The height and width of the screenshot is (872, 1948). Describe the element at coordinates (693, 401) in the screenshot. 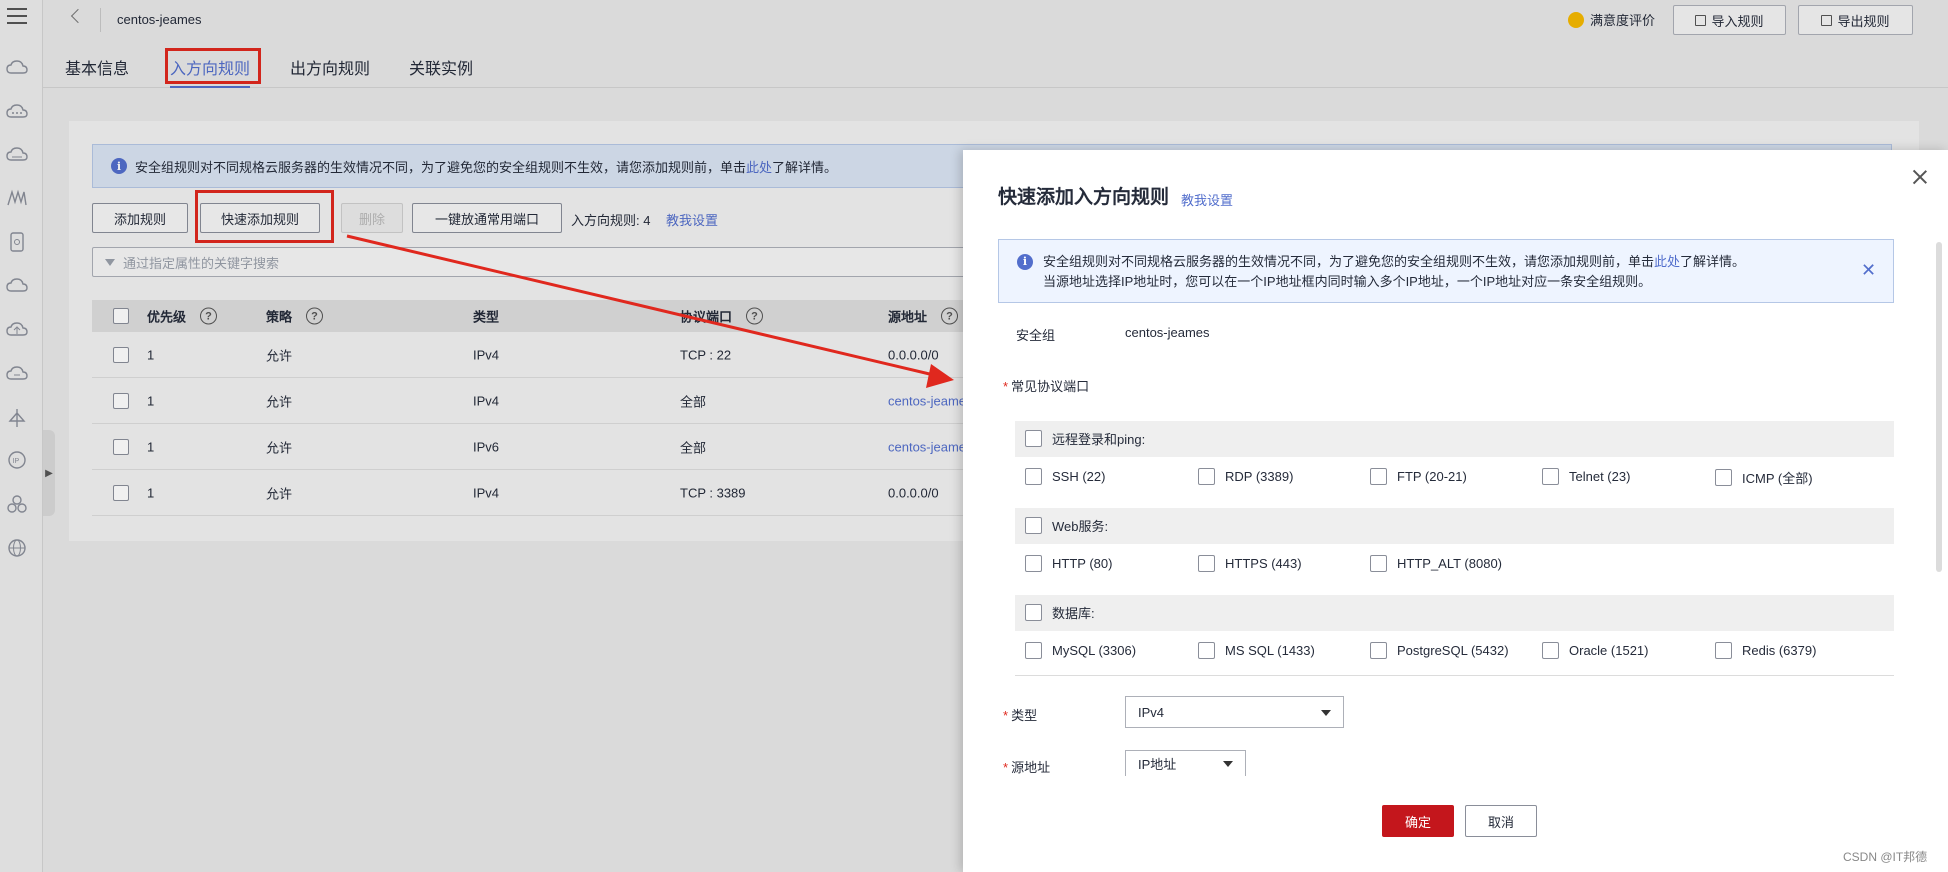

I see `cell-protocol: 全部` at that location.